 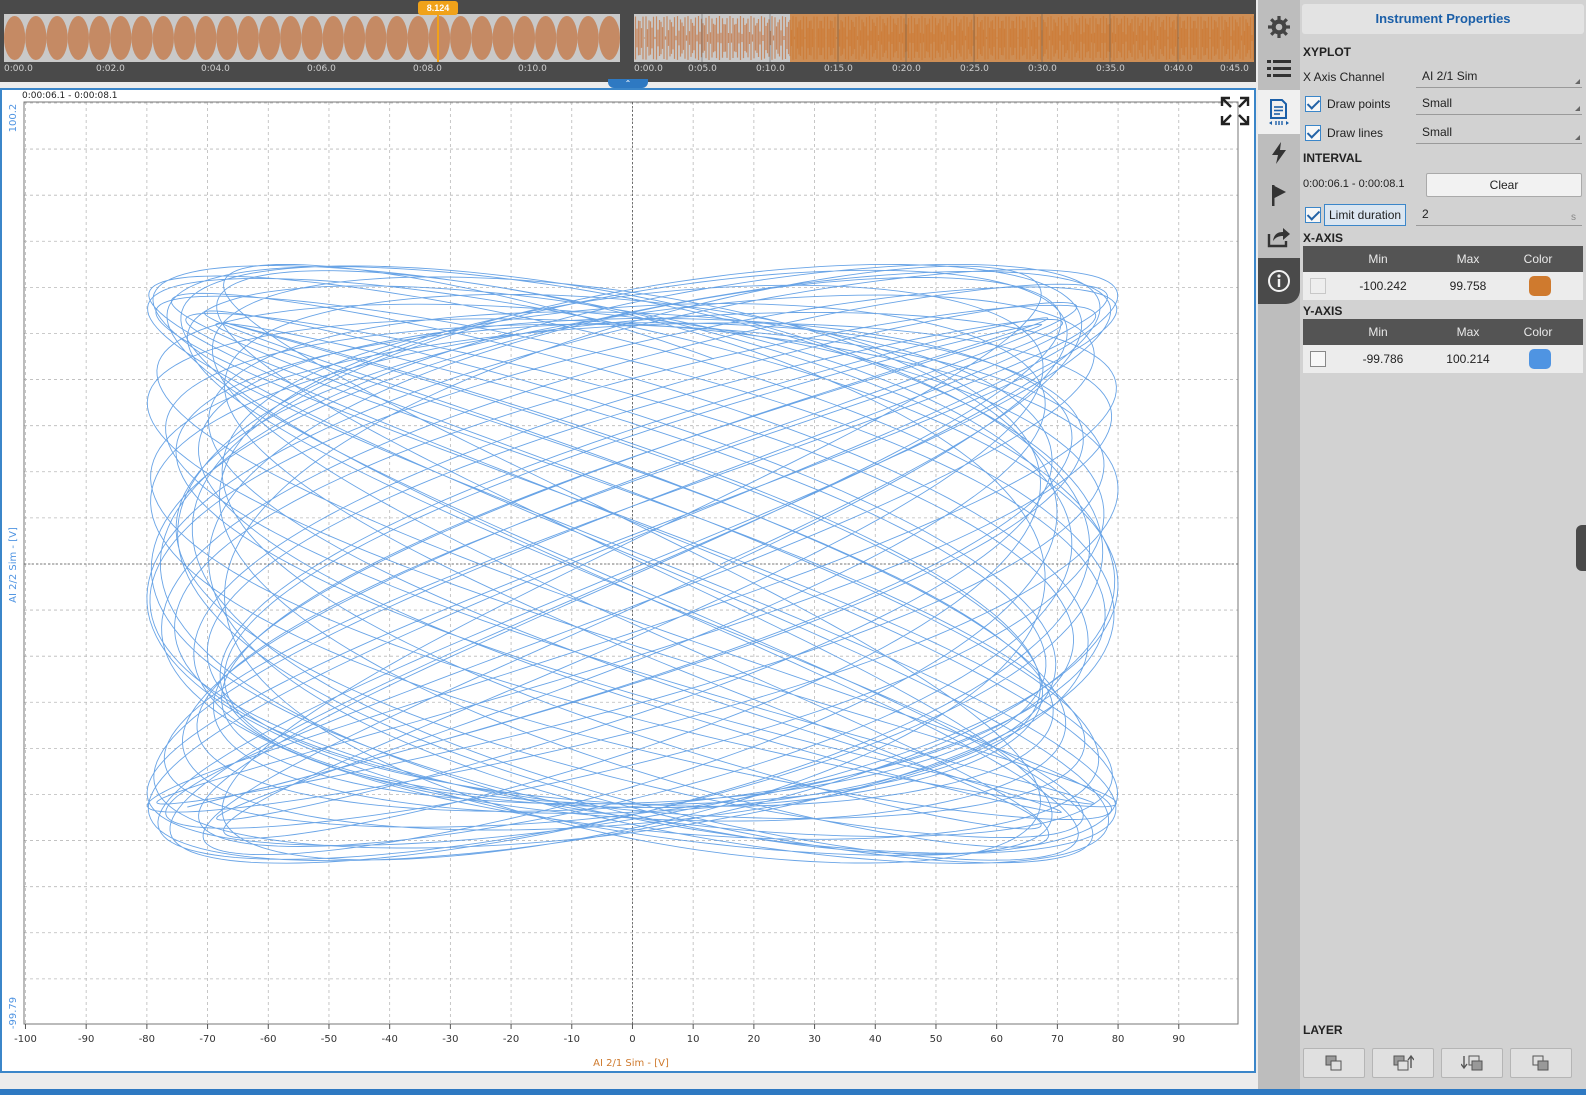 I want to click on x-tick-label: 10, so click(x=693, y=1039).